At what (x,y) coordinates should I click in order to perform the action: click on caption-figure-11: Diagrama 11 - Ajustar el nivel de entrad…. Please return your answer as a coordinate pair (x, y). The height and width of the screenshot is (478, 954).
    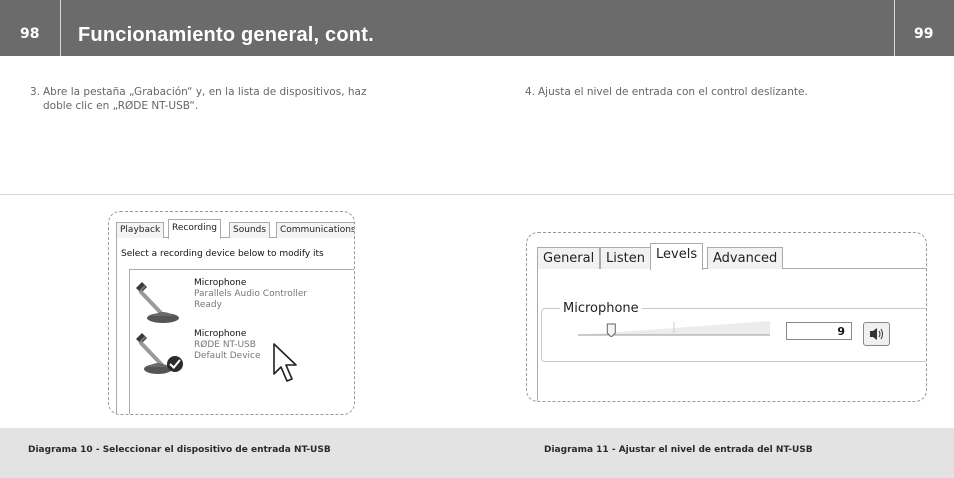
    Looking at the image, I should click on (678, 450).